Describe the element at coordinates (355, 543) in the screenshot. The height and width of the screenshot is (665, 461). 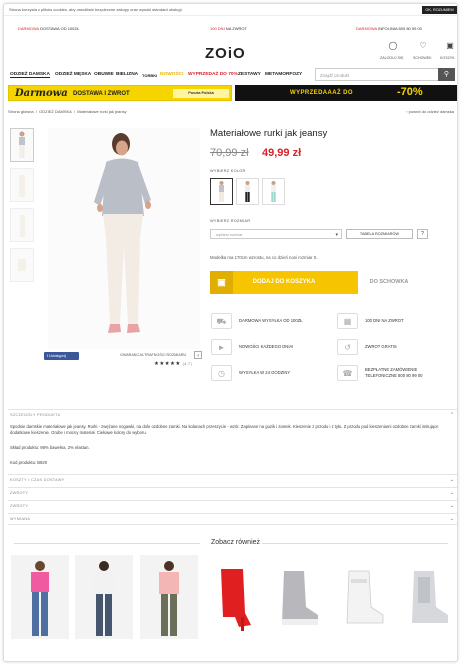
I see `divider` at that location.